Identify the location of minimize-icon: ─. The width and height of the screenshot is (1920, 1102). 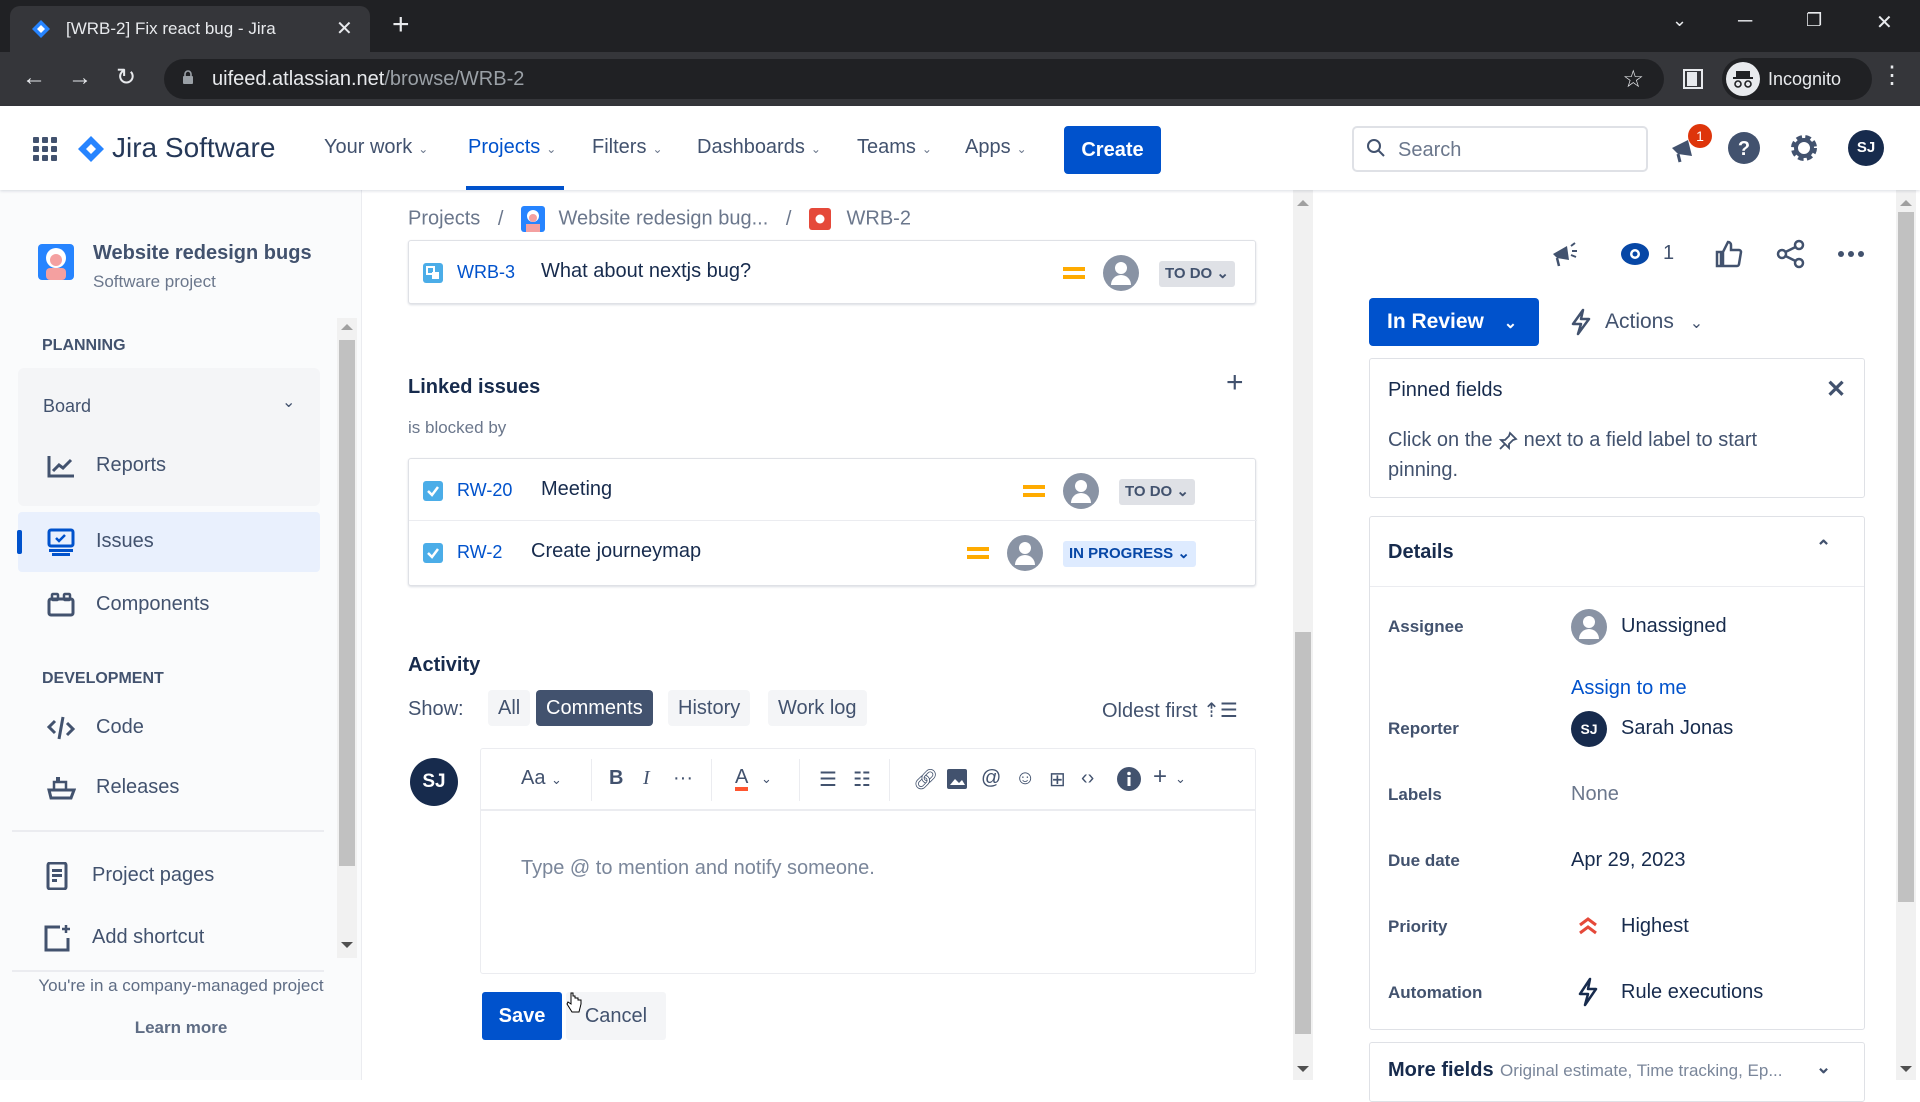
(1745, 21).